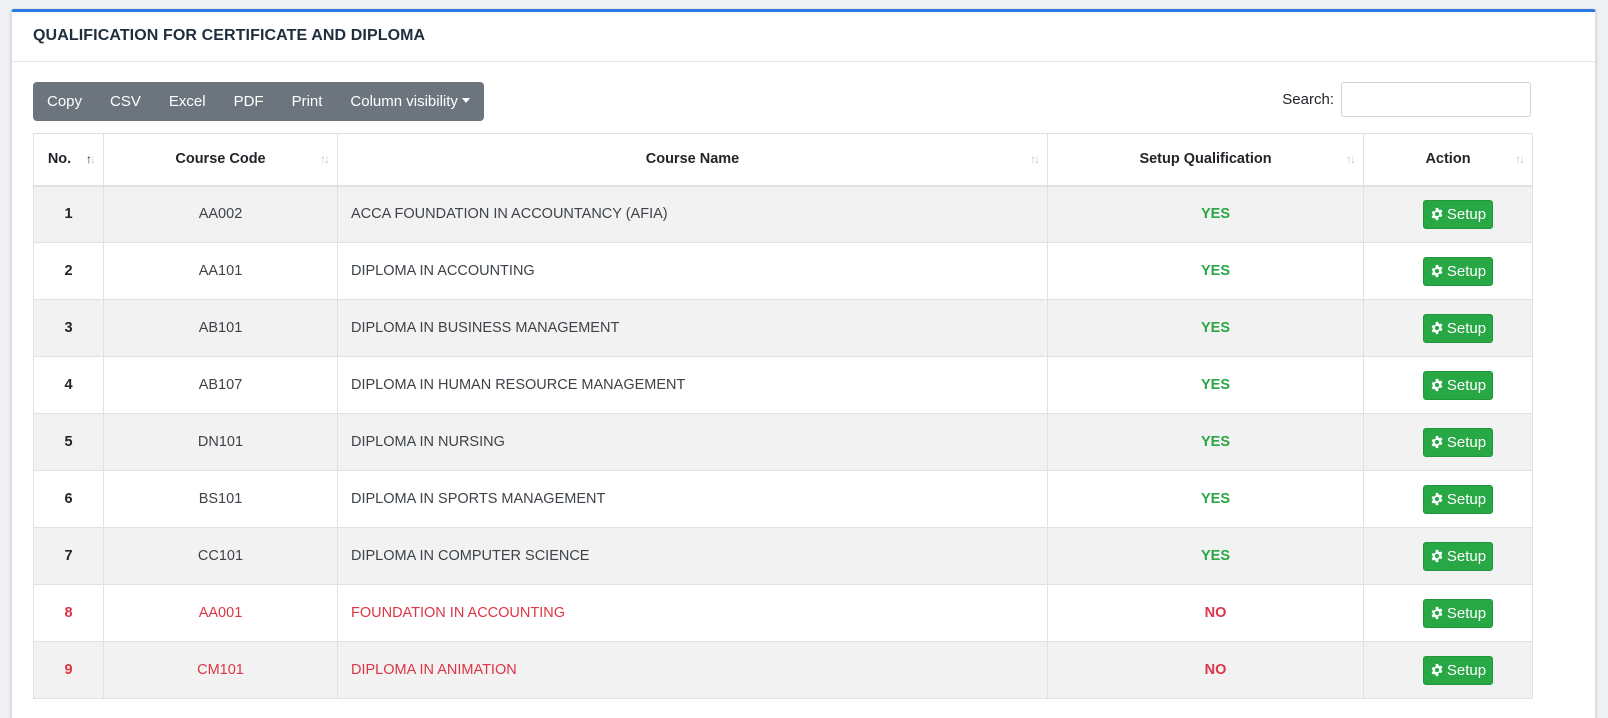 The width and height of the screenshot is (1608, 718). I want to click on row-number: 1, so click(68, 214).